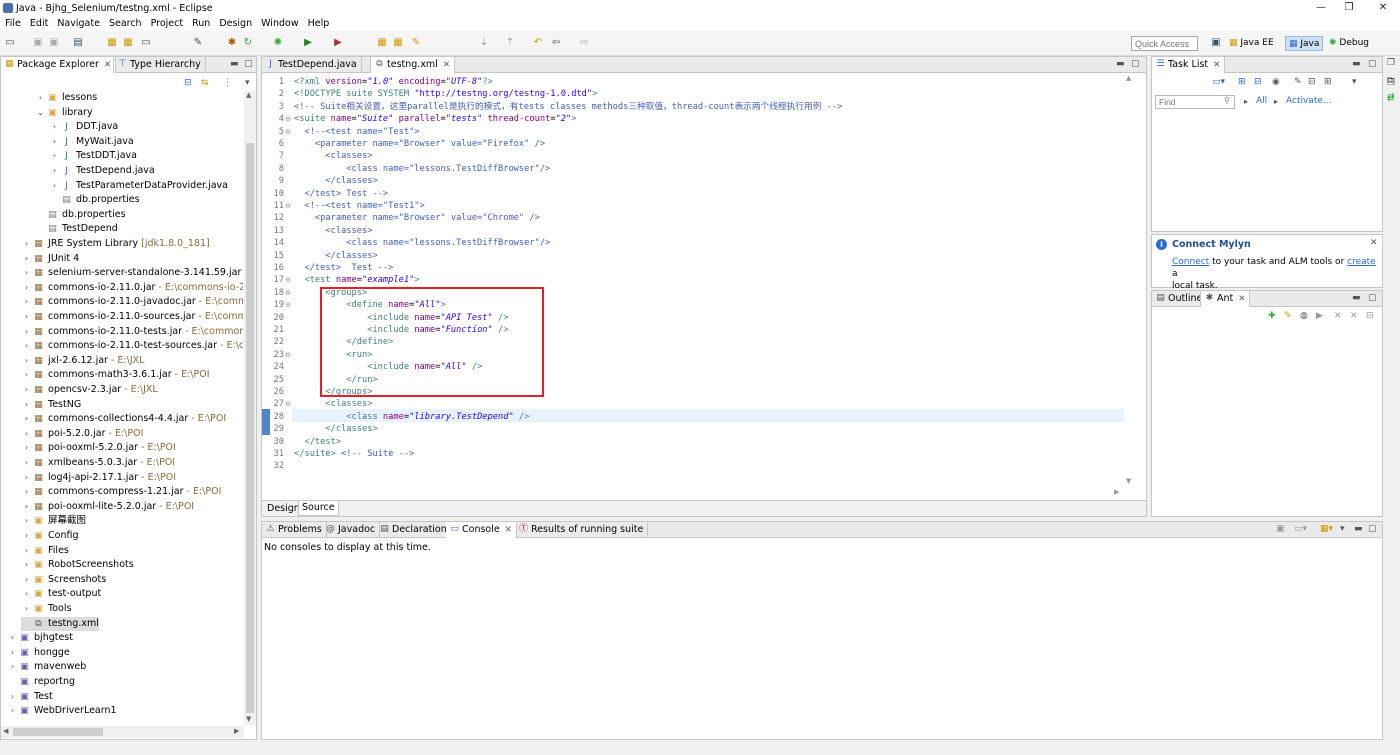 The width and height of the screenshot is (1400, 755). I want to click on menu-design: Design, so click(235, 23).